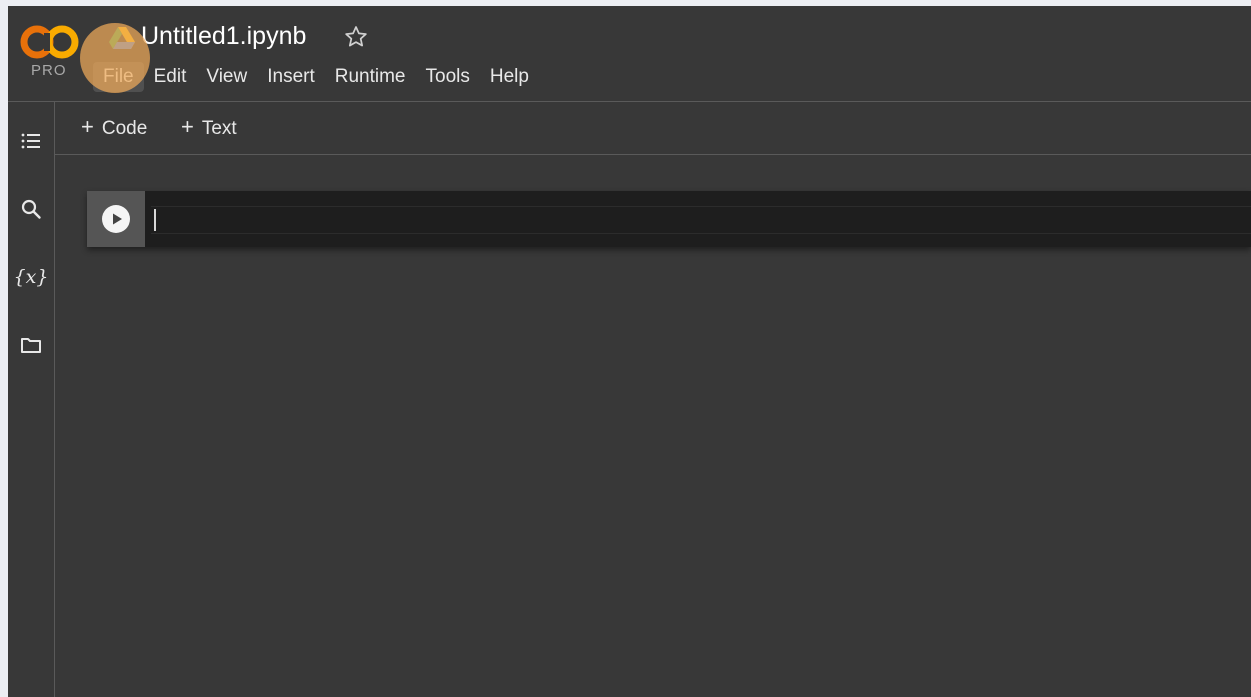  What do you see at coordinates (31, 141) in the screenshot?
I see `table-of-contents-icon` at bounding box center [31, 141].